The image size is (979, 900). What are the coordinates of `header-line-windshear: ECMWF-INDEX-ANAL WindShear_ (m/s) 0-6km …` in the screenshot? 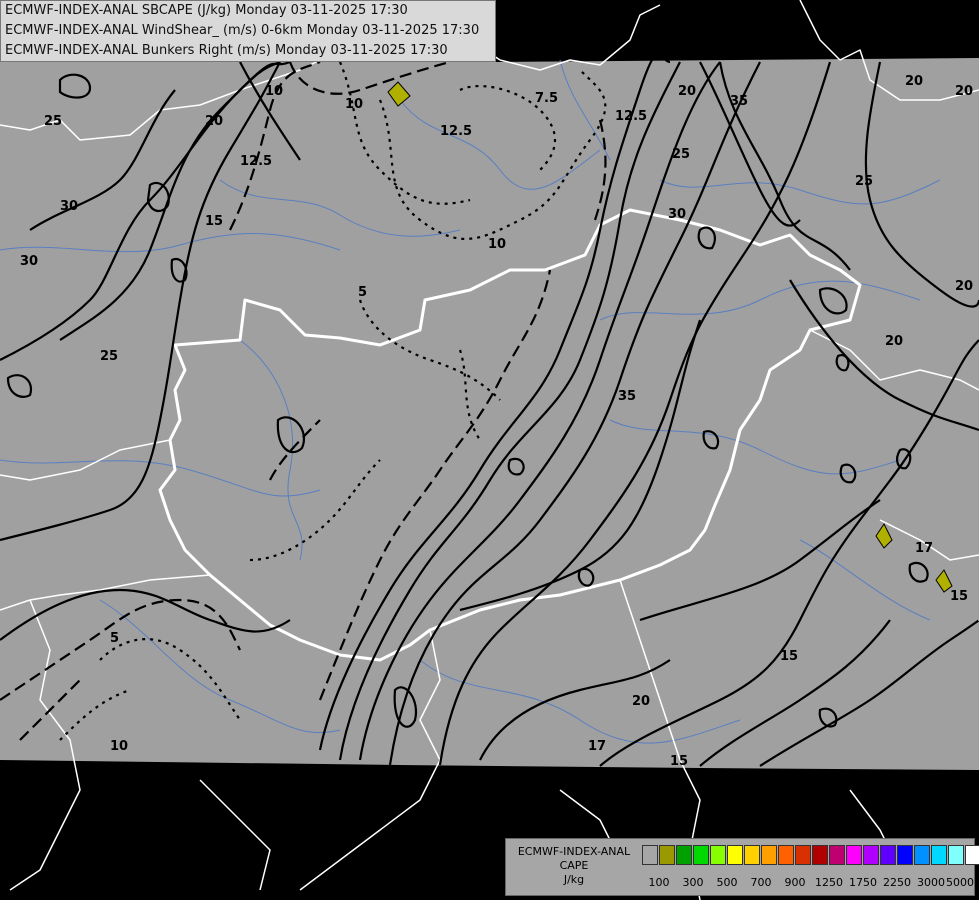 It's located at (242, 30).